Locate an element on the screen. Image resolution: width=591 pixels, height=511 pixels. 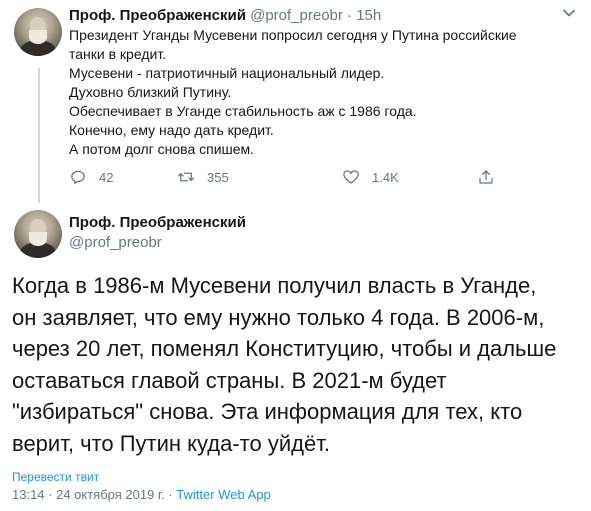
share-icon is located at coordinates (486, 177).